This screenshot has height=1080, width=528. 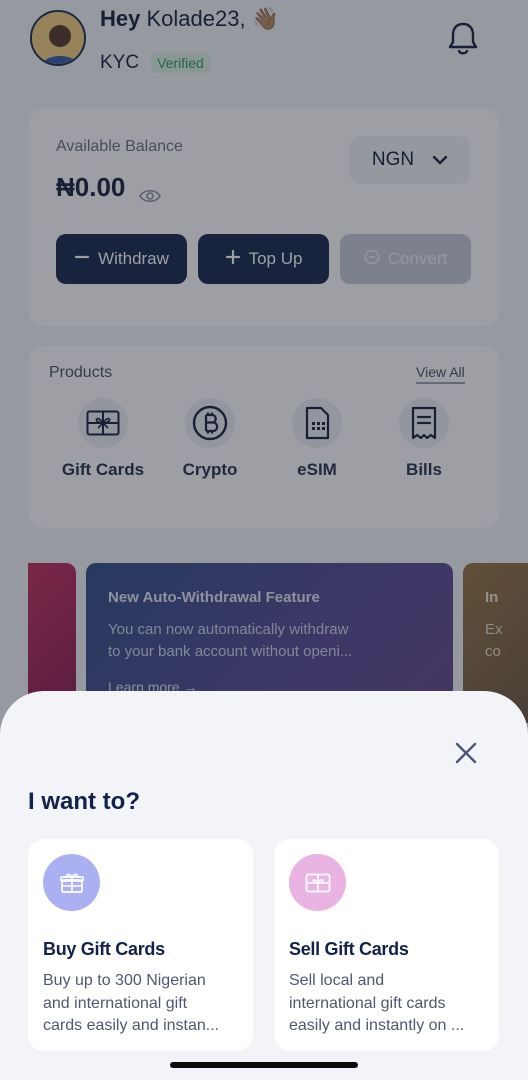 I want to click on close-icon, so click(x=466, y=753).